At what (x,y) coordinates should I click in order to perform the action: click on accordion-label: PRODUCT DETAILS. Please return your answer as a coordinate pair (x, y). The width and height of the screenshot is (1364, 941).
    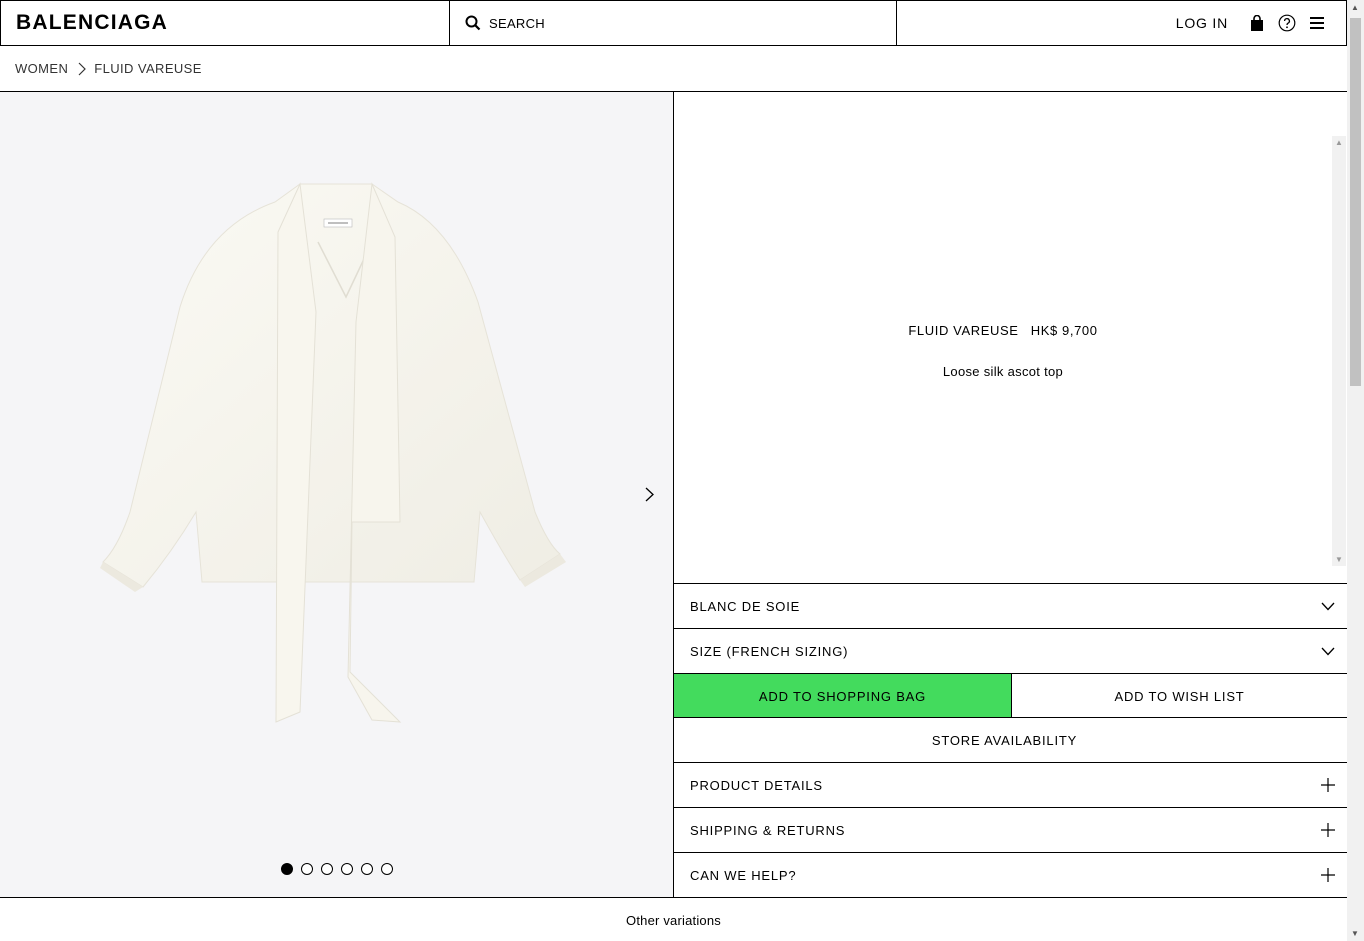
    Looking at the image, I should click on (756, 785).